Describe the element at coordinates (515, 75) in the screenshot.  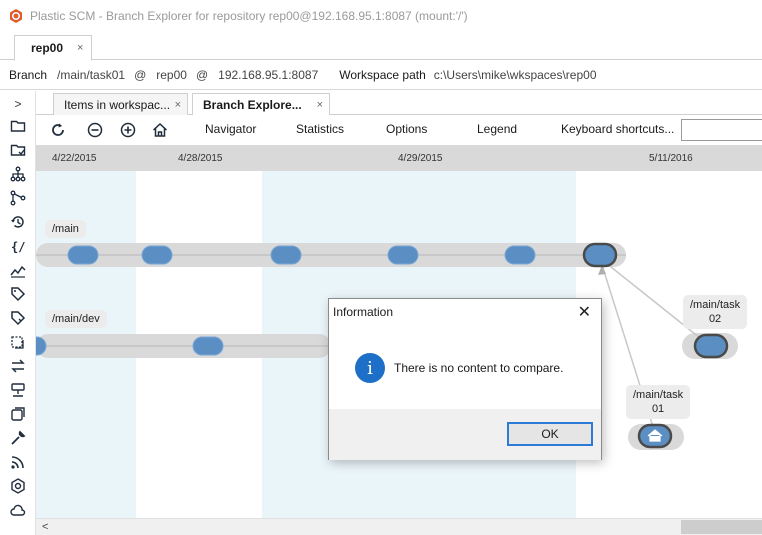
I see `workspace-path-value: c:\Users\mike\wkspaces\rep00` at that location.